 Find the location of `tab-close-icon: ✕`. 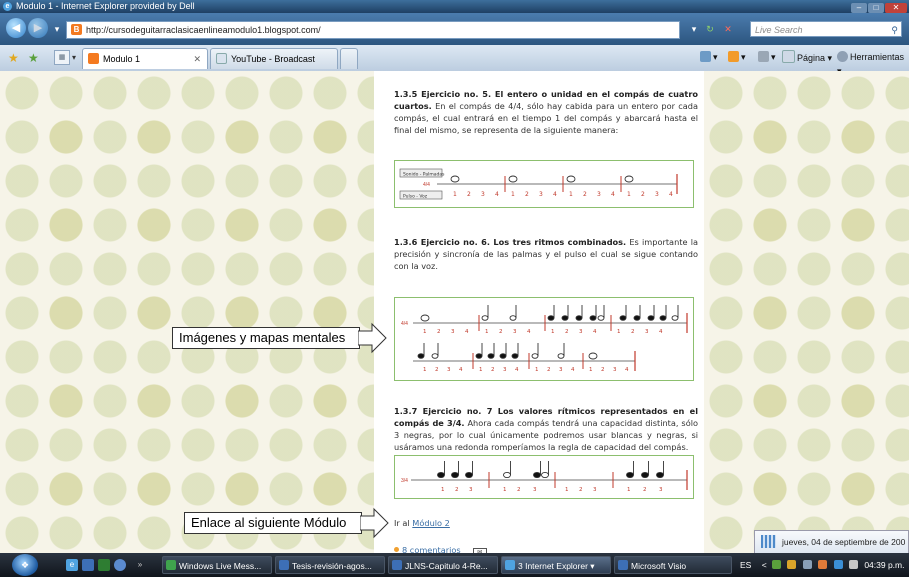

tab-close-icon: ✕ is located at coordinates (197, 59).